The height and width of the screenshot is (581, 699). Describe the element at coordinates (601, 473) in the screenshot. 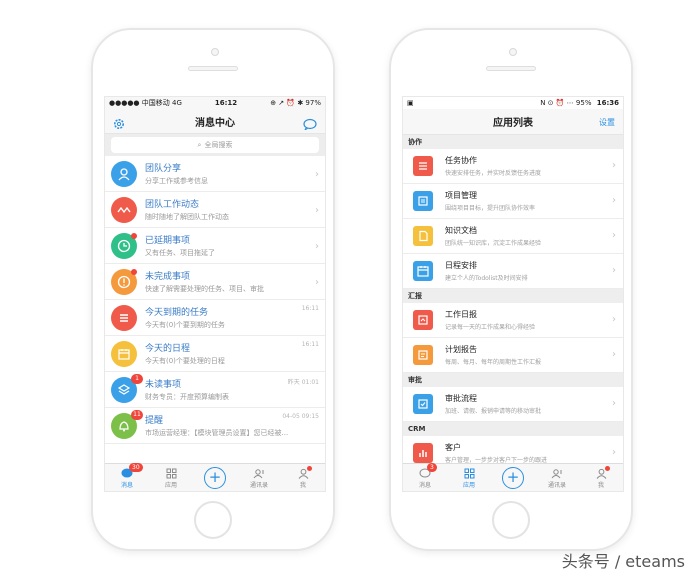

I see `me-icon` at that location.